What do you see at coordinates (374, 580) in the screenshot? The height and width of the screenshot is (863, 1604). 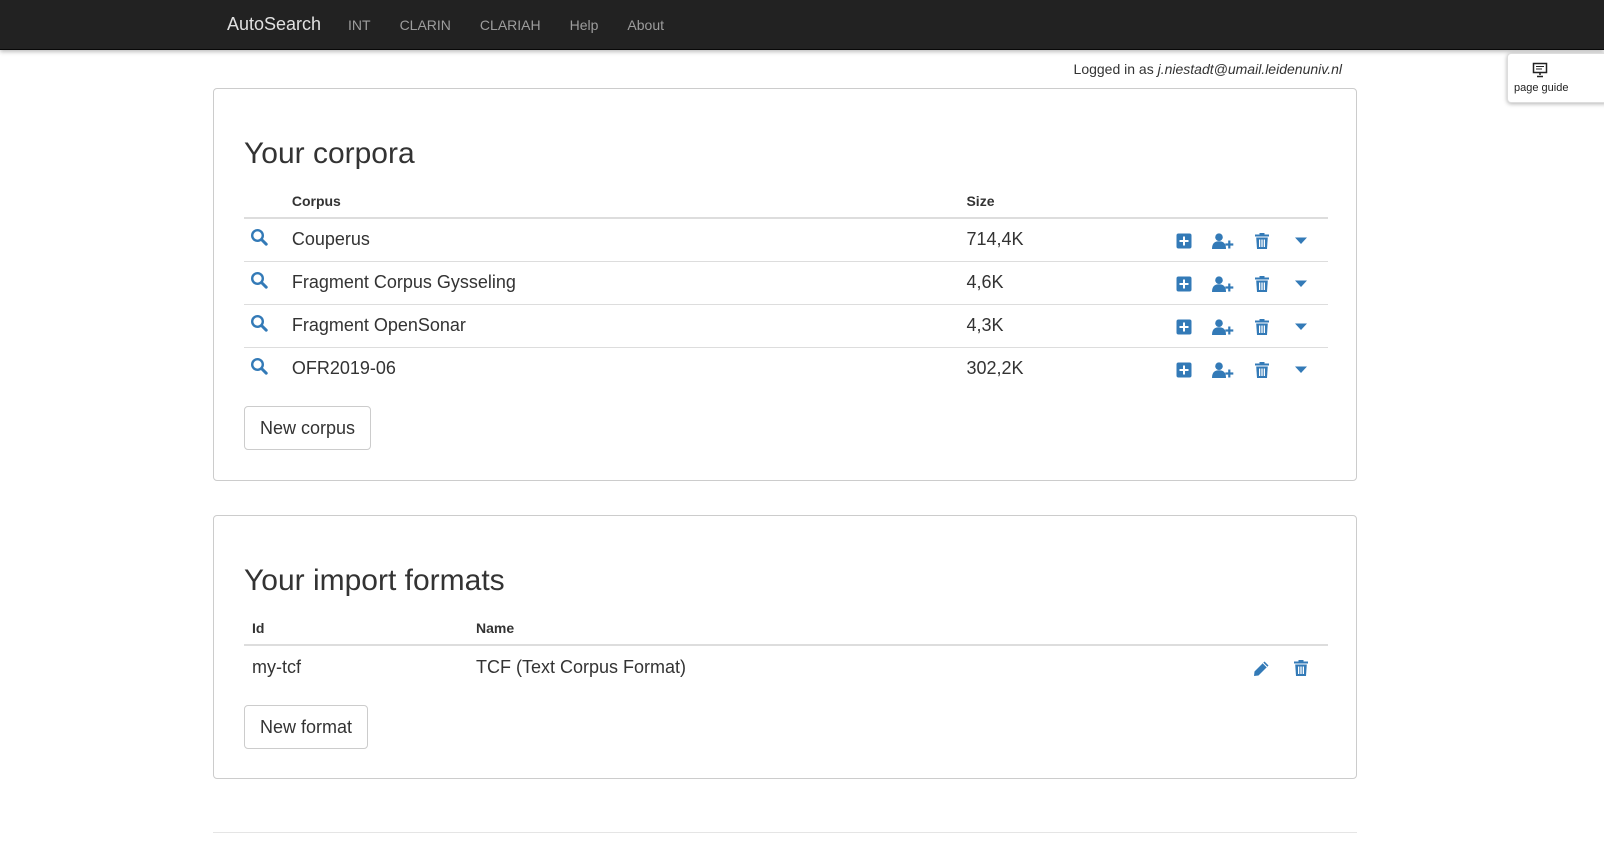 I see `formats-title: Your import formats` at bounding box center [374, 580].